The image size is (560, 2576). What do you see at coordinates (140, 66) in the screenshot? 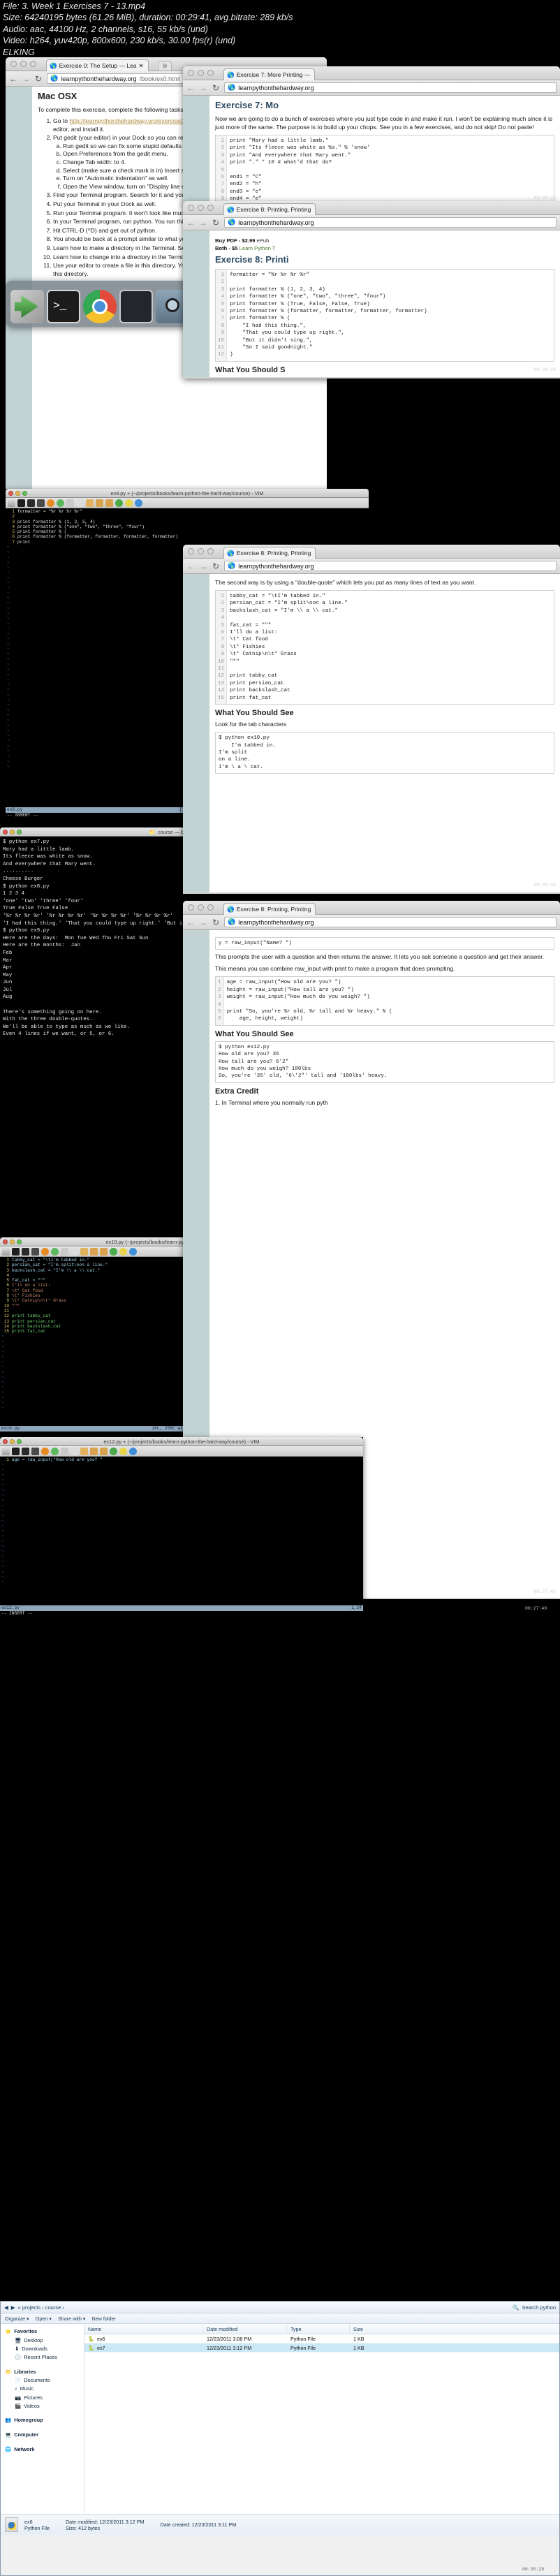
I see `close-icon: ✕` at bounding box center [140, 66].